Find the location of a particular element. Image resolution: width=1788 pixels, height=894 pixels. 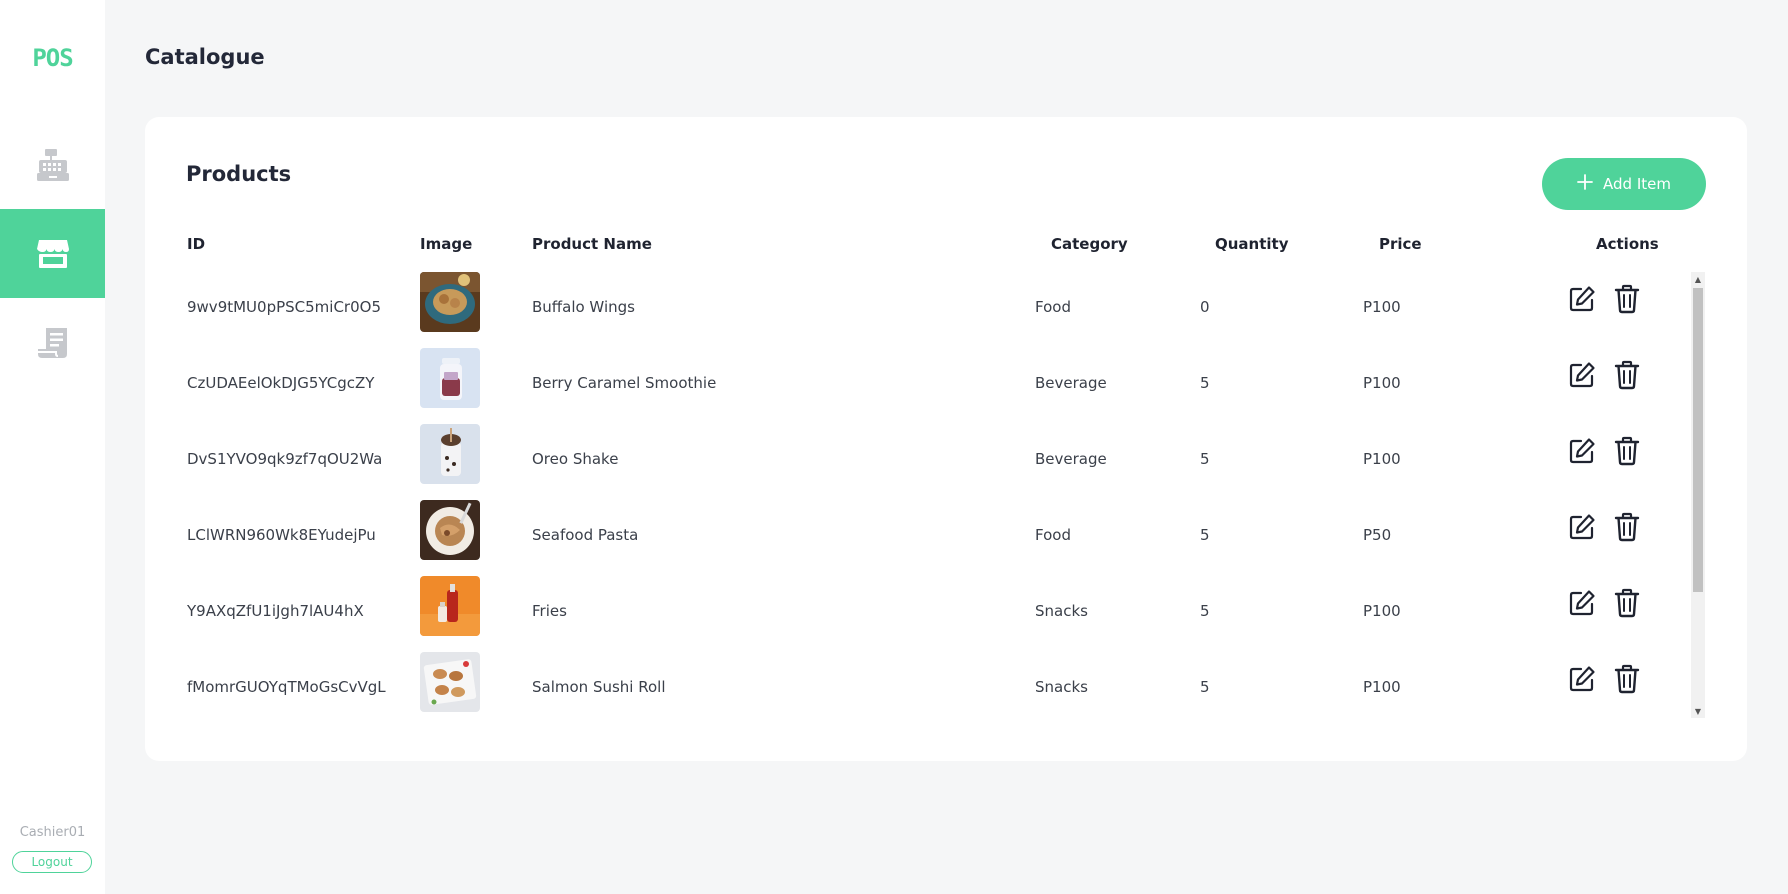

product-quantity: 0 is located at coordinates (1205, 307).